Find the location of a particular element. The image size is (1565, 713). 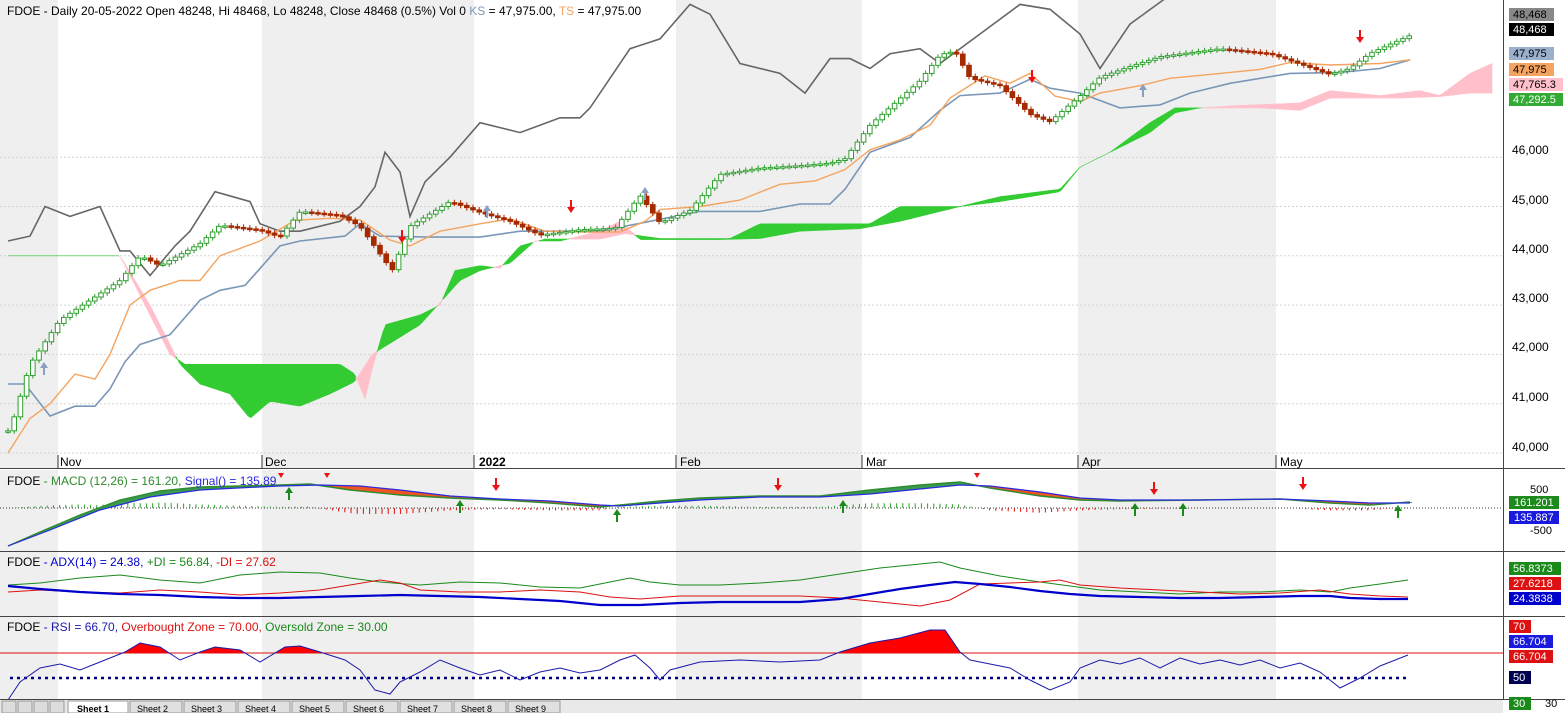

tab-sheet-6: Sheet 6 is located at coordinates (372, 706).